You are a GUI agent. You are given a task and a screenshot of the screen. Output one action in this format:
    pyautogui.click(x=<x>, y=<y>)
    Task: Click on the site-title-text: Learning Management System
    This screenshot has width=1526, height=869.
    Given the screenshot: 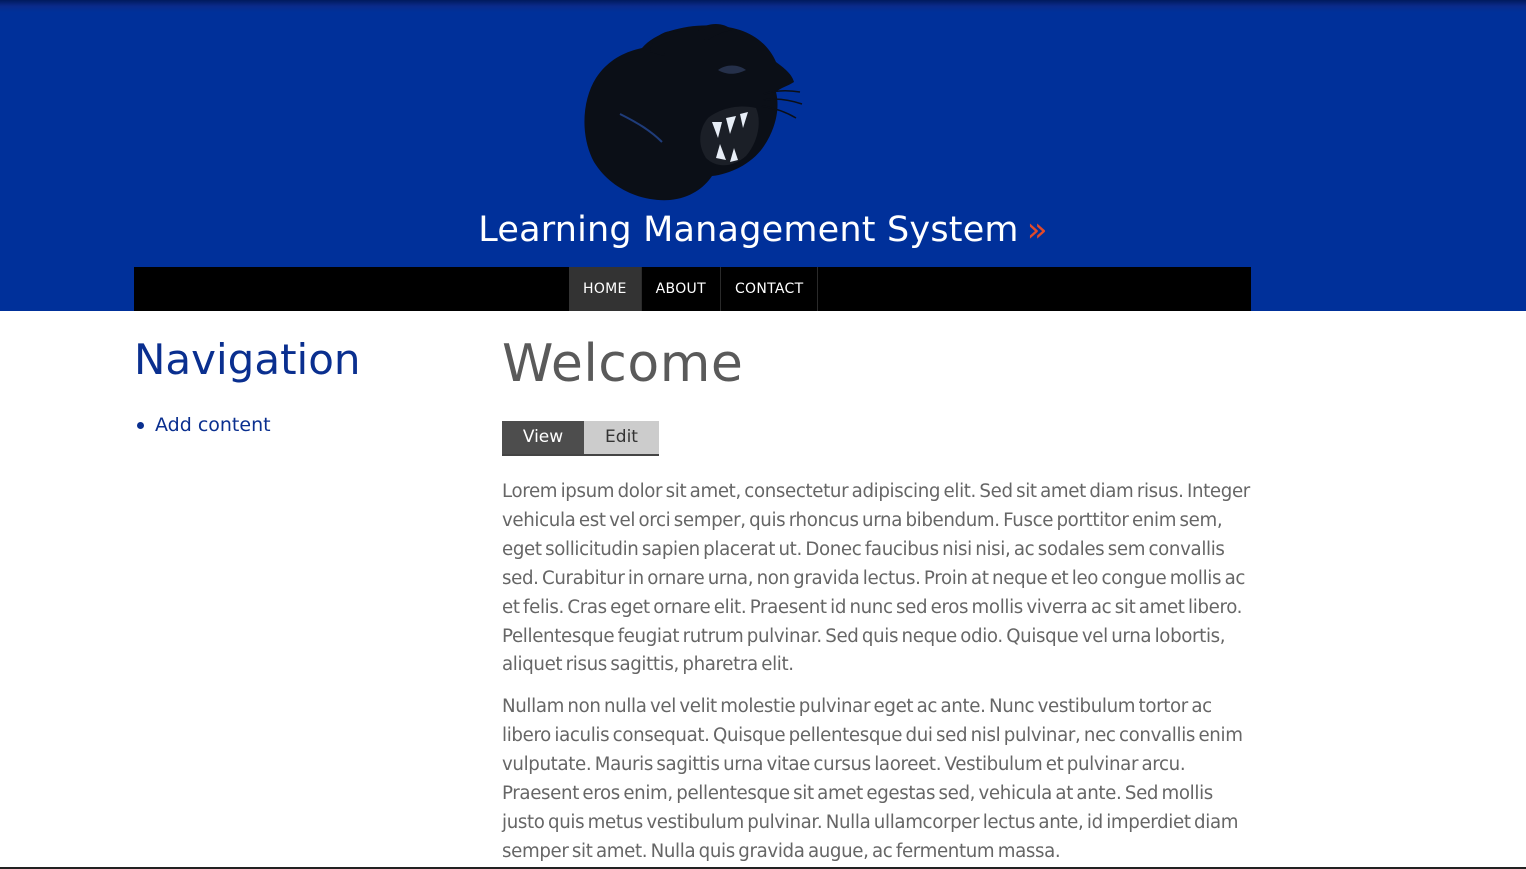 What is the action you would take?
    pyautogui.click(x=748, y=230)
    